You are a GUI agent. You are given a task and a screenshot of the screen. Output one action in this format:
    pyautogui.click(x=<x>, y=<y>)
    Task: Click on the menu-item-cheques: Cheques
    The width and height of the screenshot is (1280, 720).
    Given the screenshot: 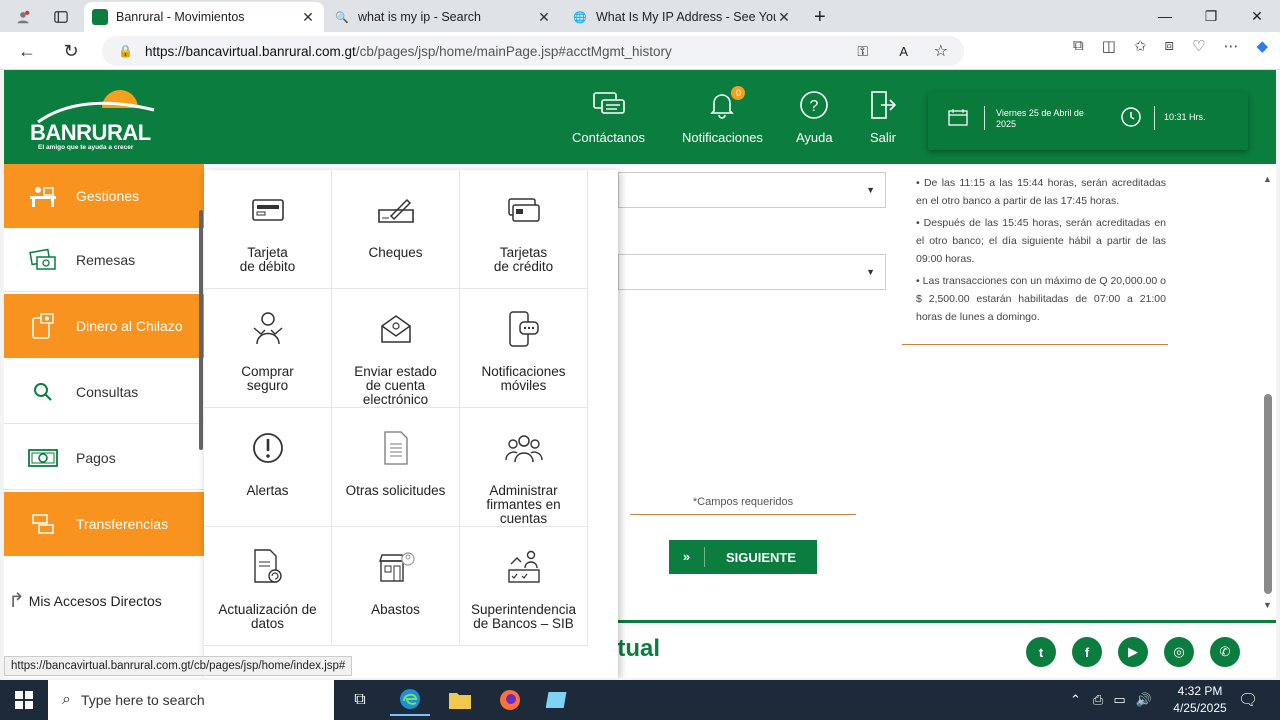 What is the action you would take?
    pyautogui.click(x=396, y=229)
    